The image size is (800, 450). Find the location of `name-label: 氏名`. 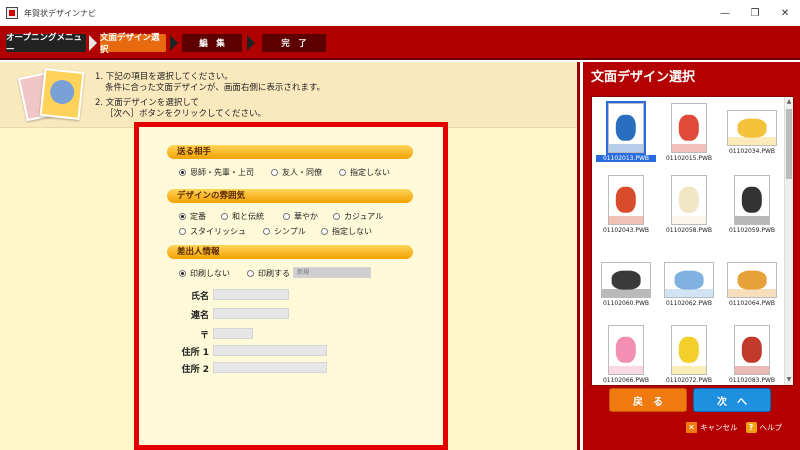

name-label: 氏名 is located at coordinates (199, 297).